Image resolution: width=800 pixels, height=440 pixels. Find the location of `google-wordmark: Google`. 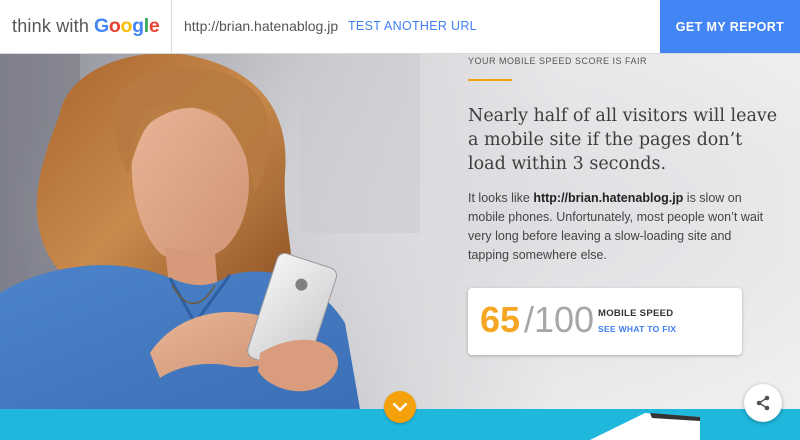

google-wordmark: Google is located at coordinates (127, 26).